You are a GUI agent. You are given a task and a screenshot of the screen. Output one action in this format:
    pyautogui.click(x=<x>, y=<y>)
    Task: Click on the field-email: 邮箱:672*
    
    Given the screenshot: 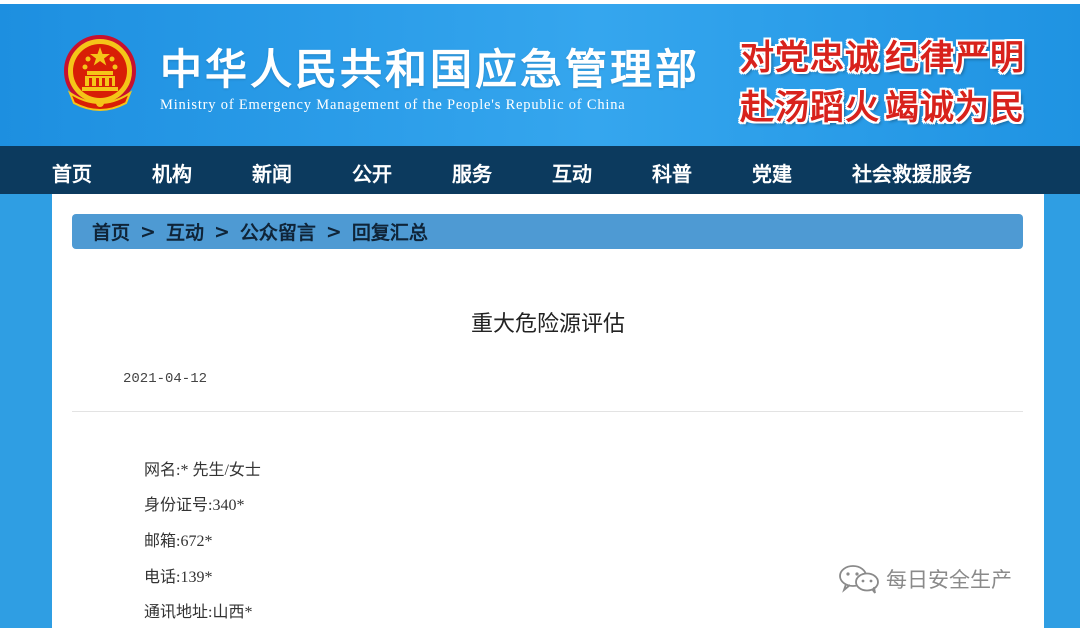 What is the action you would take?
    pyautogui.click(x=178, y=541)
    